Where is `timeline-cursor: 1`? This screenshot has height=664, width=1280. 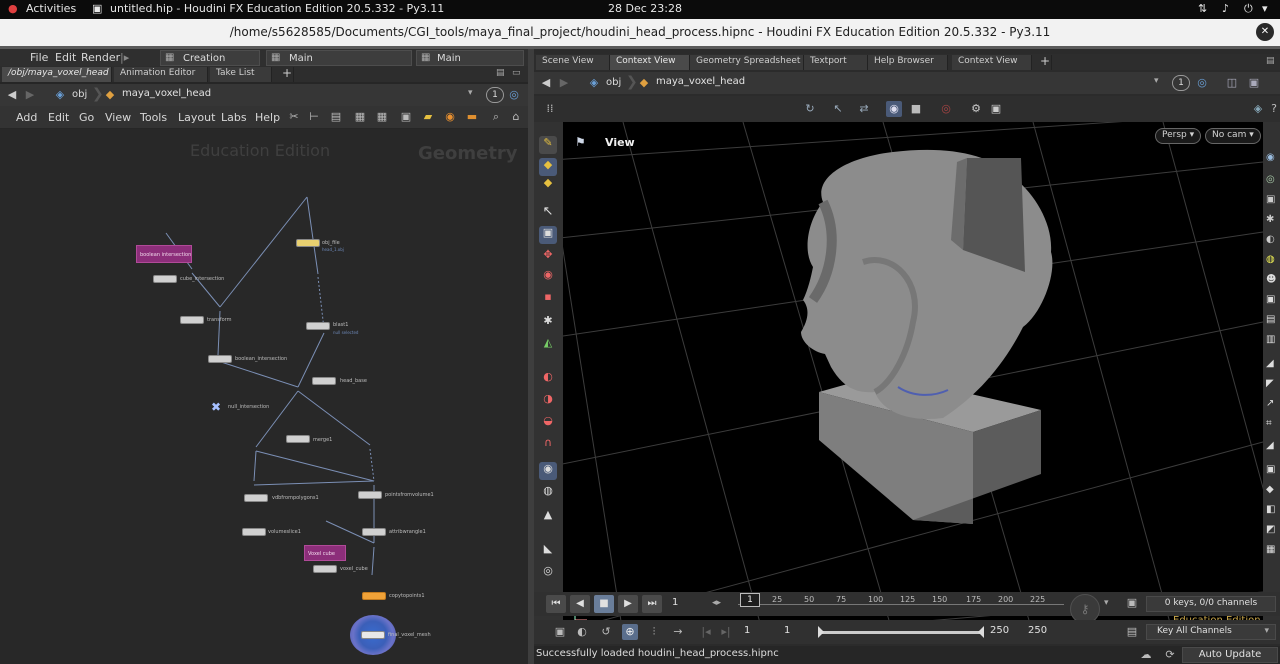 timeline-cursor: 1 is located at coordinates (750, 600).